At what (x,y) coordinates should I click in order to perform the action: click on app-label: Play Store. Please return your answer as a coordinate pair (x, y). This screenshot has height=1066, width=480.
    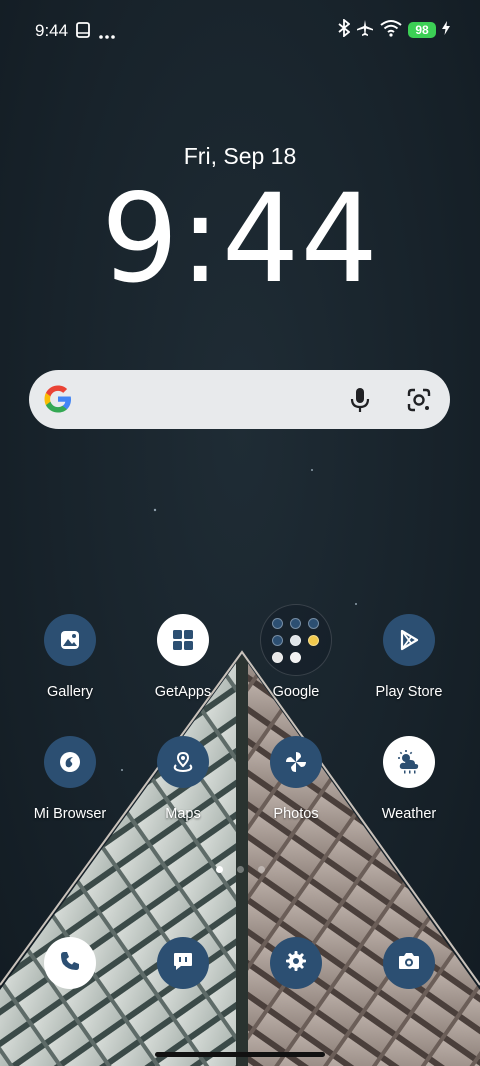
    Looking at the image, I should click on (409, 692).